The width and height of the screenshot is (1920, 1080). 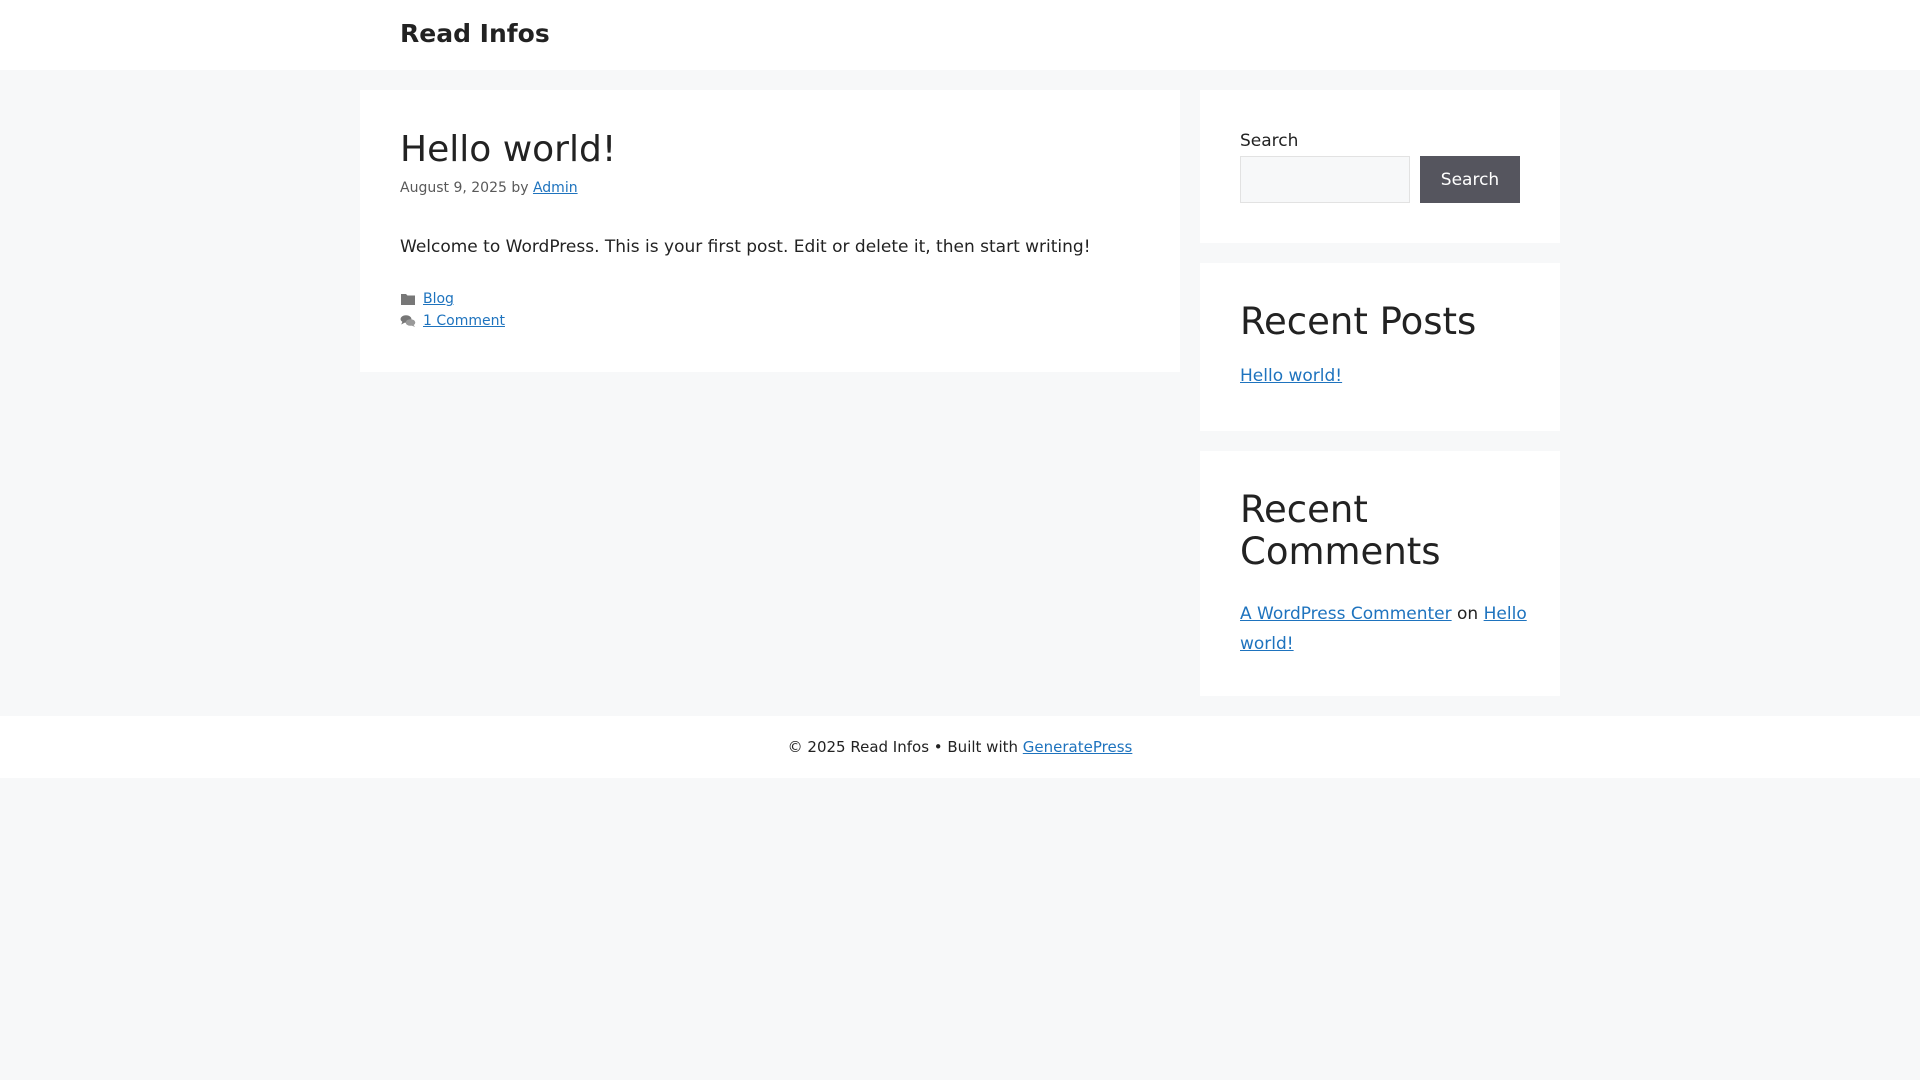 I want to click on site-header: Read Infos, so click(x=960, y=35).